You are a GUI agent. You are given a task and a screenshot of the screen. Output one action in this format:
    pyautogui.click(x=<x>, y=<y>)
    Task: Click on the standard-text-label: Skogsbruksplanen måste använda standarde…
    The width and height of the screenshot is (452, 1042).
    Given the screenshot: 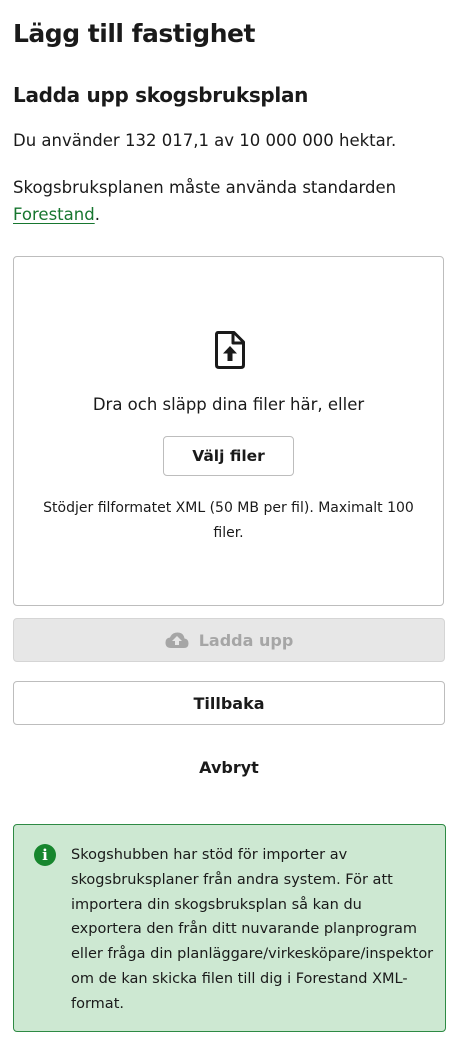 What is the action you would take?
    pyautogui.click(x=205, y=187)
    